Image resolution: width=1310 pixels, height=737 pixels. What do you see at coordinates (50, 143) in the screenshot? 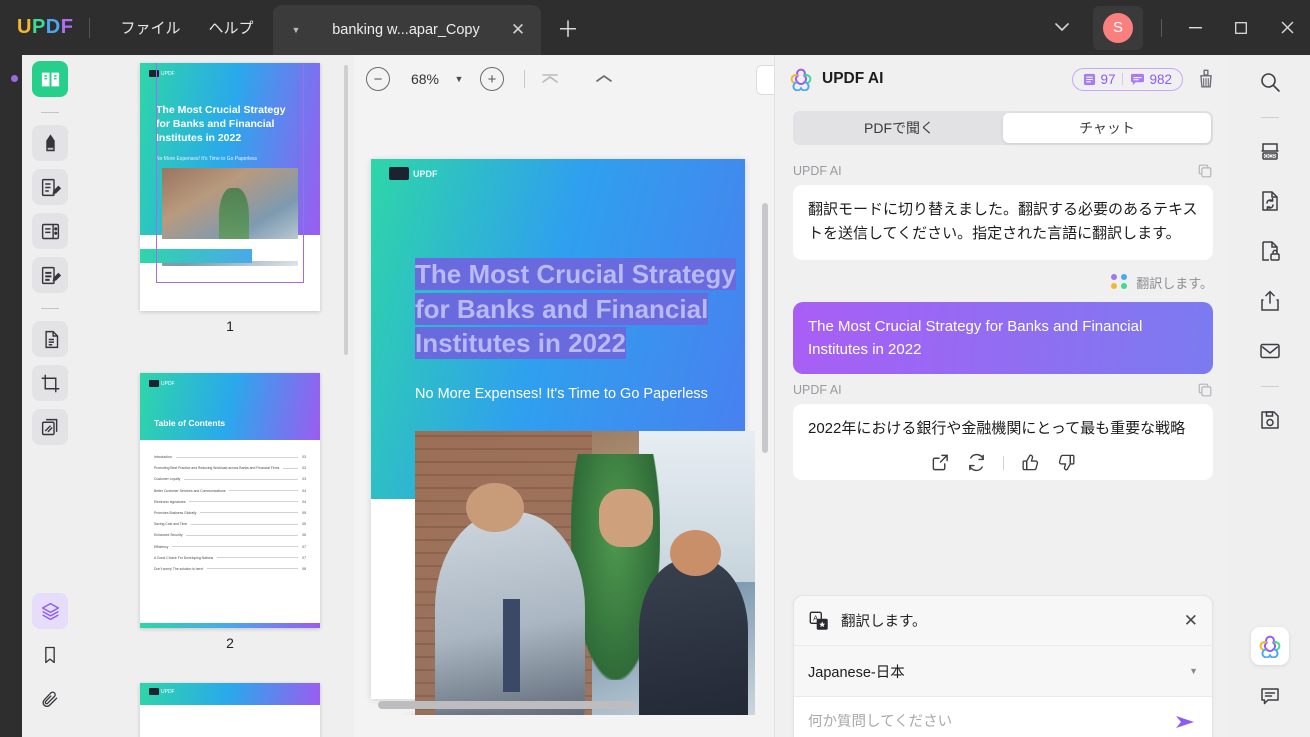
I see `sidebar-item-annotate` at bounding box center [50, 143].